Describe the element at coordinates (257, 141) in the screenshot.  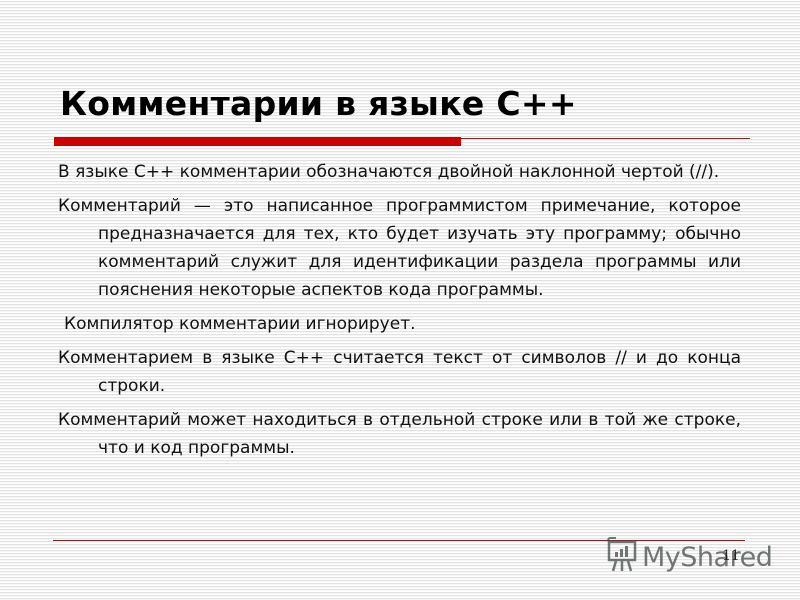
I see `title-underline-accent` at that location.